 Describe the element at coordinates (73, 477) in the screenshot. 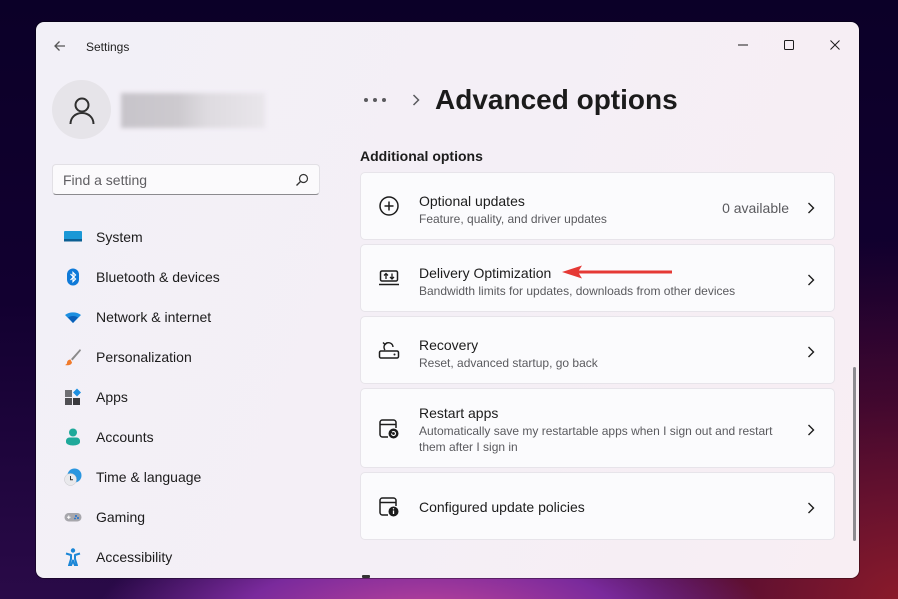

I see `time-language-icon` at that location.